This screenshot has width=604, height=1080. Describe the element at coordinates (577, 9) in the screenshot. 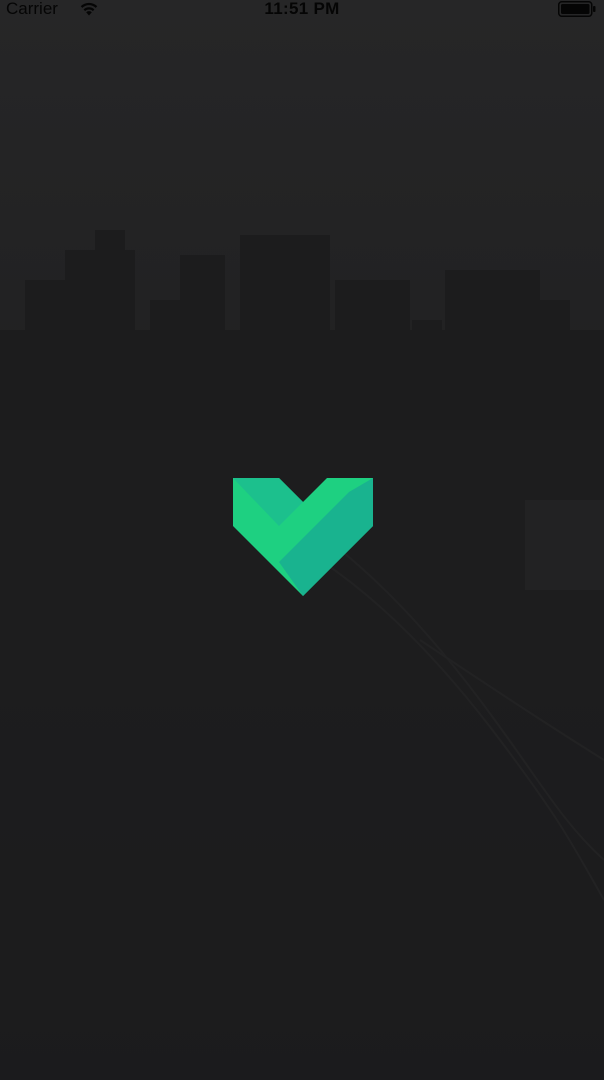

I see `battery-icon` at that location.